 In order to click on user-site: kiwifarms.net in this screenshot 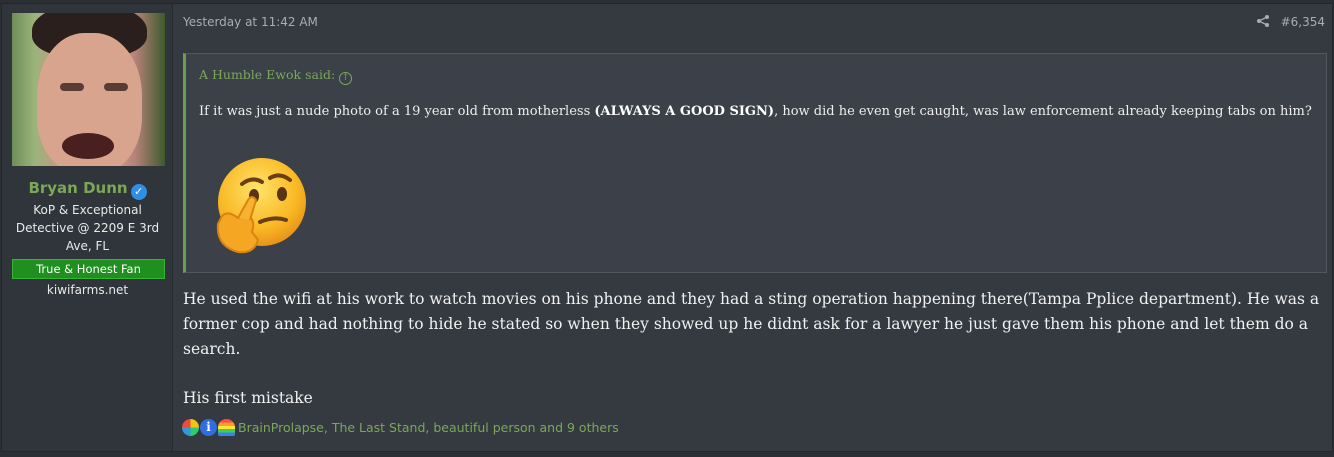, I will do `click(87, 290)`.